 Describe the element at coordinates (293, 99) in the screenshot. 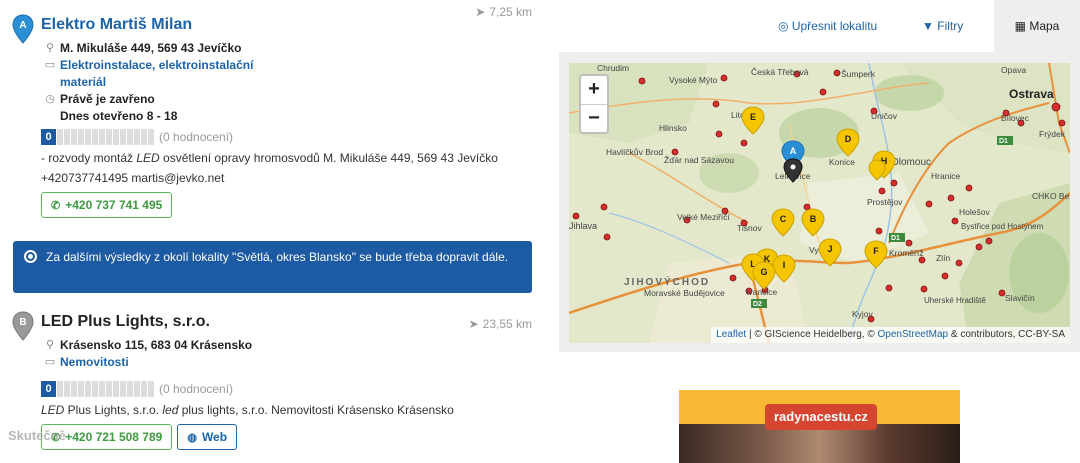

I see `status-row: ◷ Právě je zavřeno` at that location.